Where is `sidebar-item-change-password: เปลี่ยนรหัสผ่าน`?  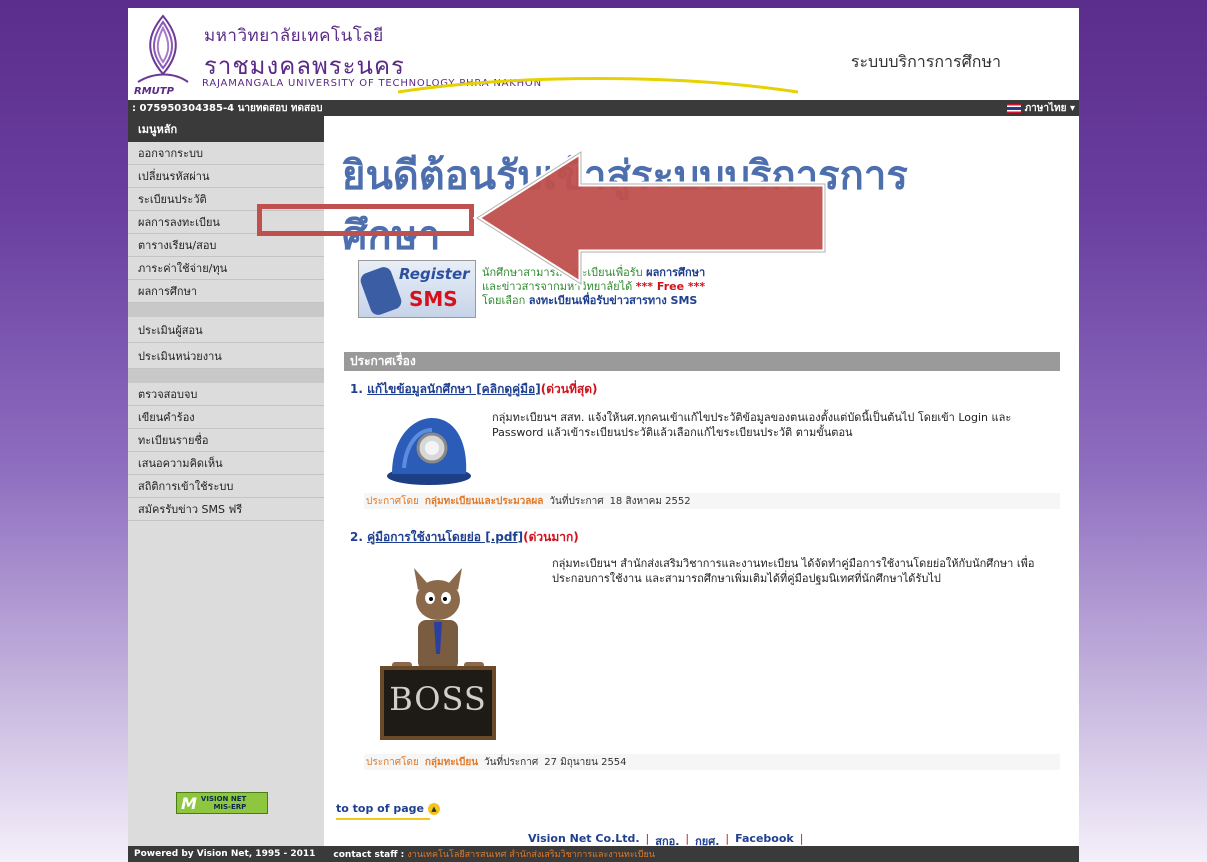 sidebar-item-change-password: เปลี่ยนรหัสผ่าน is located at coordinates (226, 176).